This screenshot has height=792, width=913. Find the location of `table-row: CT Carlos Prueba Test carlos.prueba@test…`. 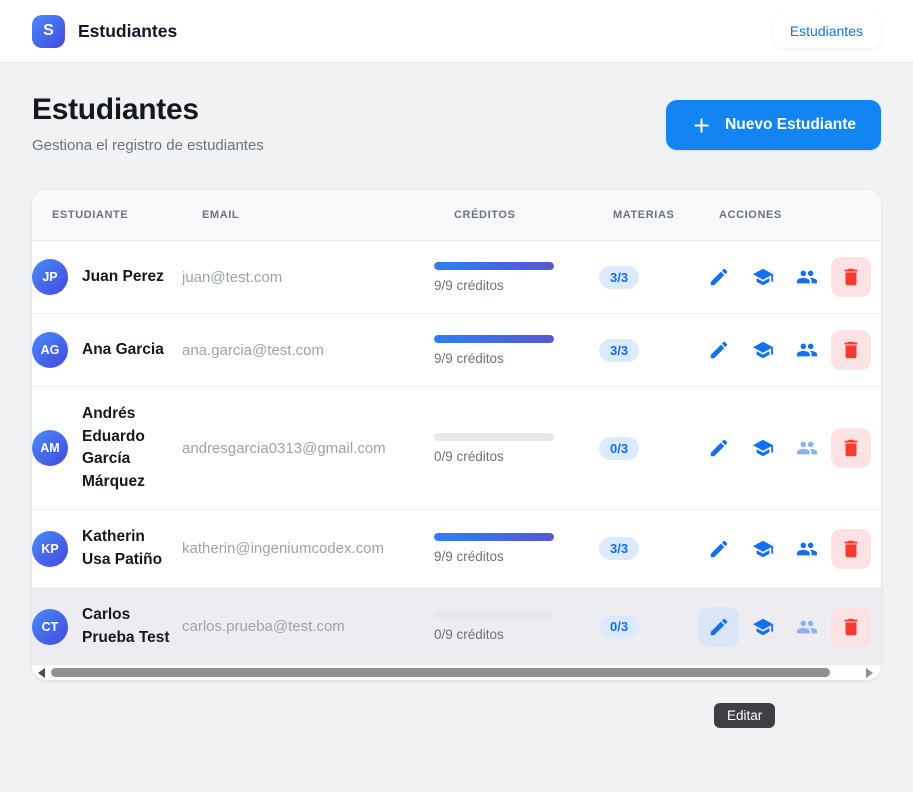

table-row: CT Carlos Prueba Test carlos.prueba@test… is located at coordinates (456, 626).